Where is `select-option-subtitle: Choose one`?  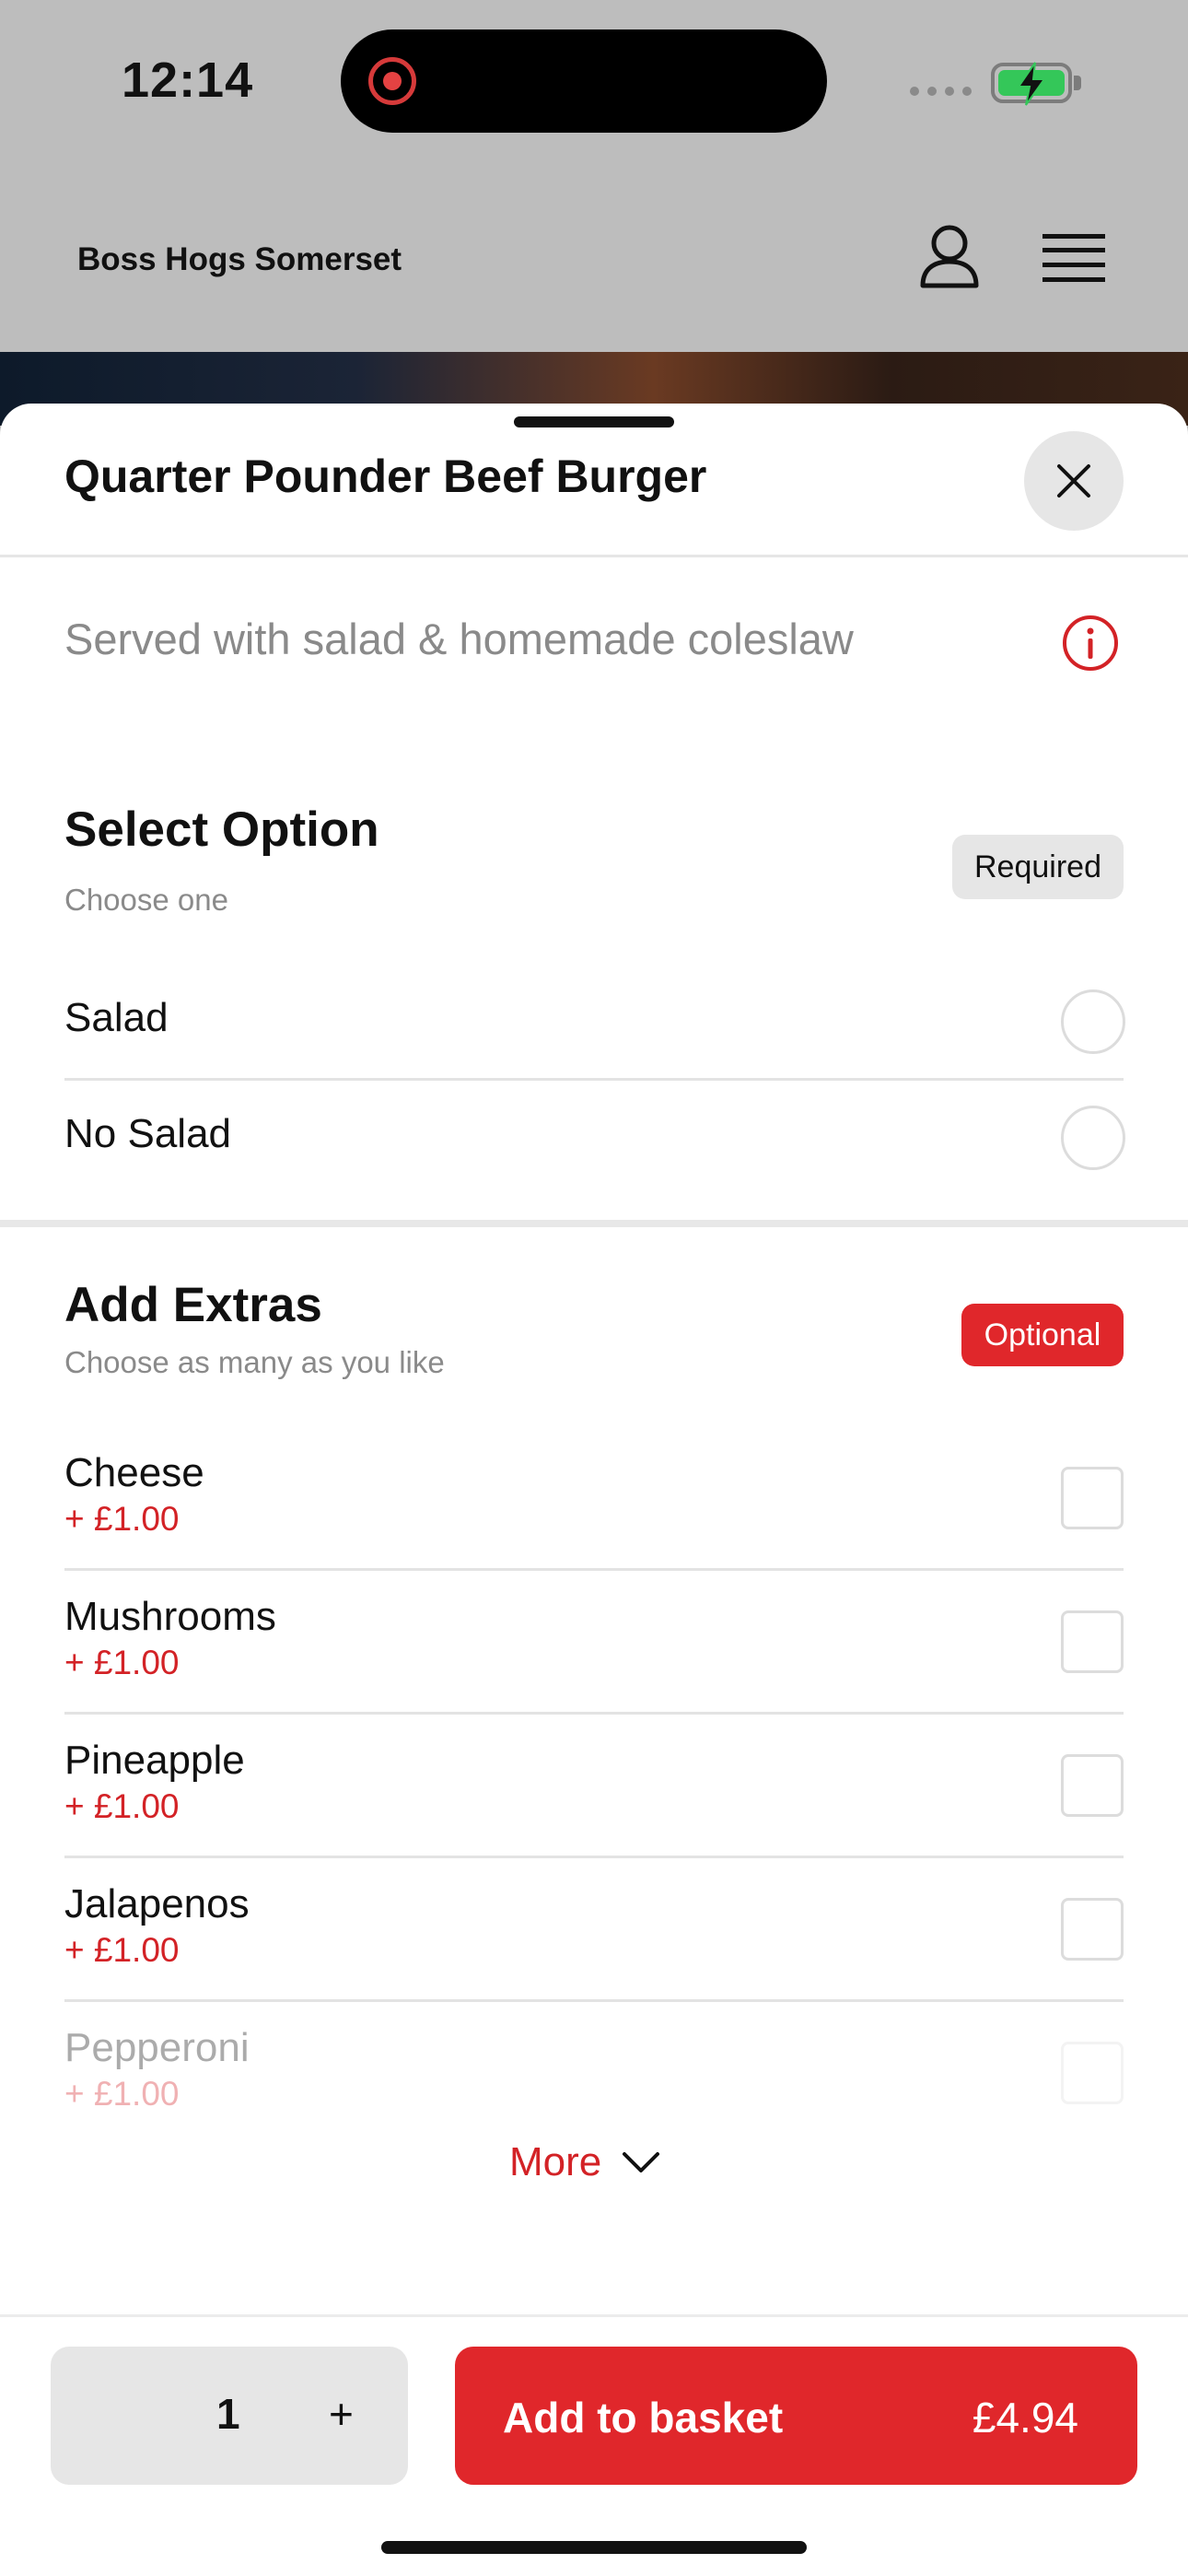
select-option-subtitle: Choose one is located at coordinates (146, 900).